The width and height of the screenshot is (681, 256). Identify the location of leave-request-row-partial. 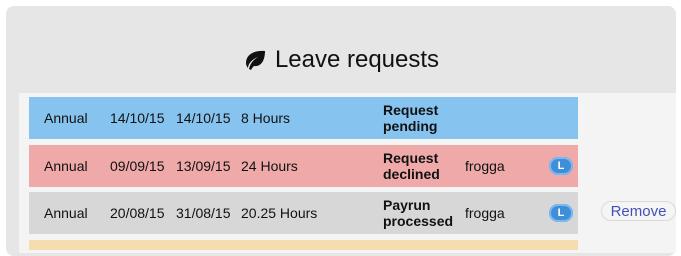
(303, 245).